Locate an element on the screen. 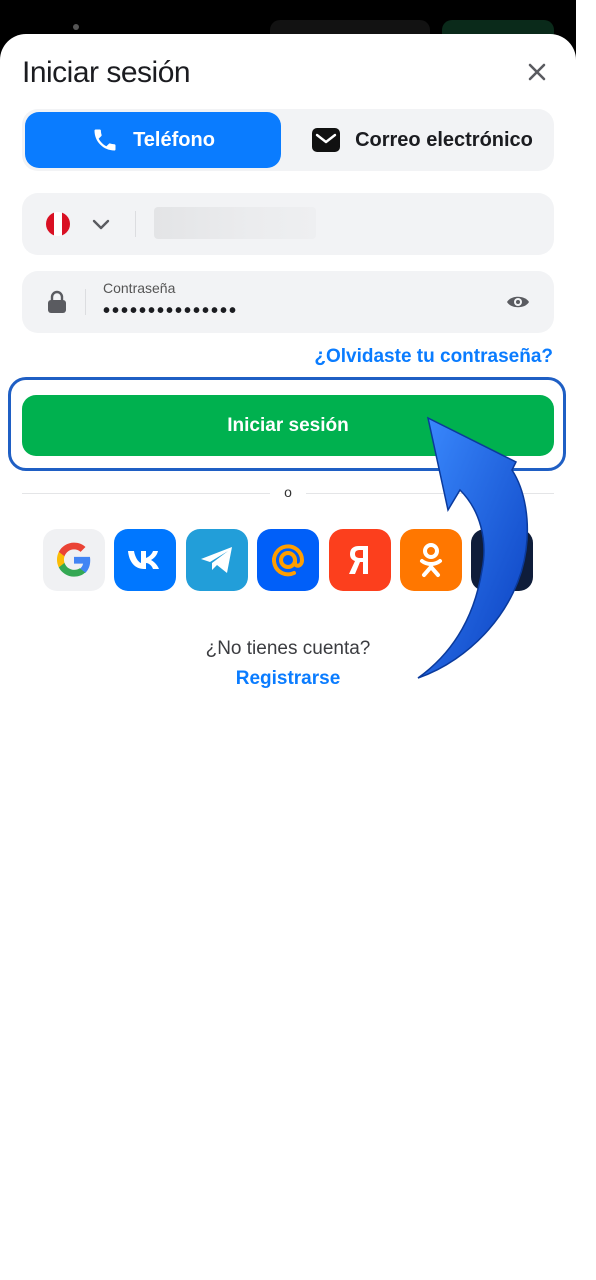 This screenshot has height=1280, width=596. vk-login-button is located at coordinates (145, 560).